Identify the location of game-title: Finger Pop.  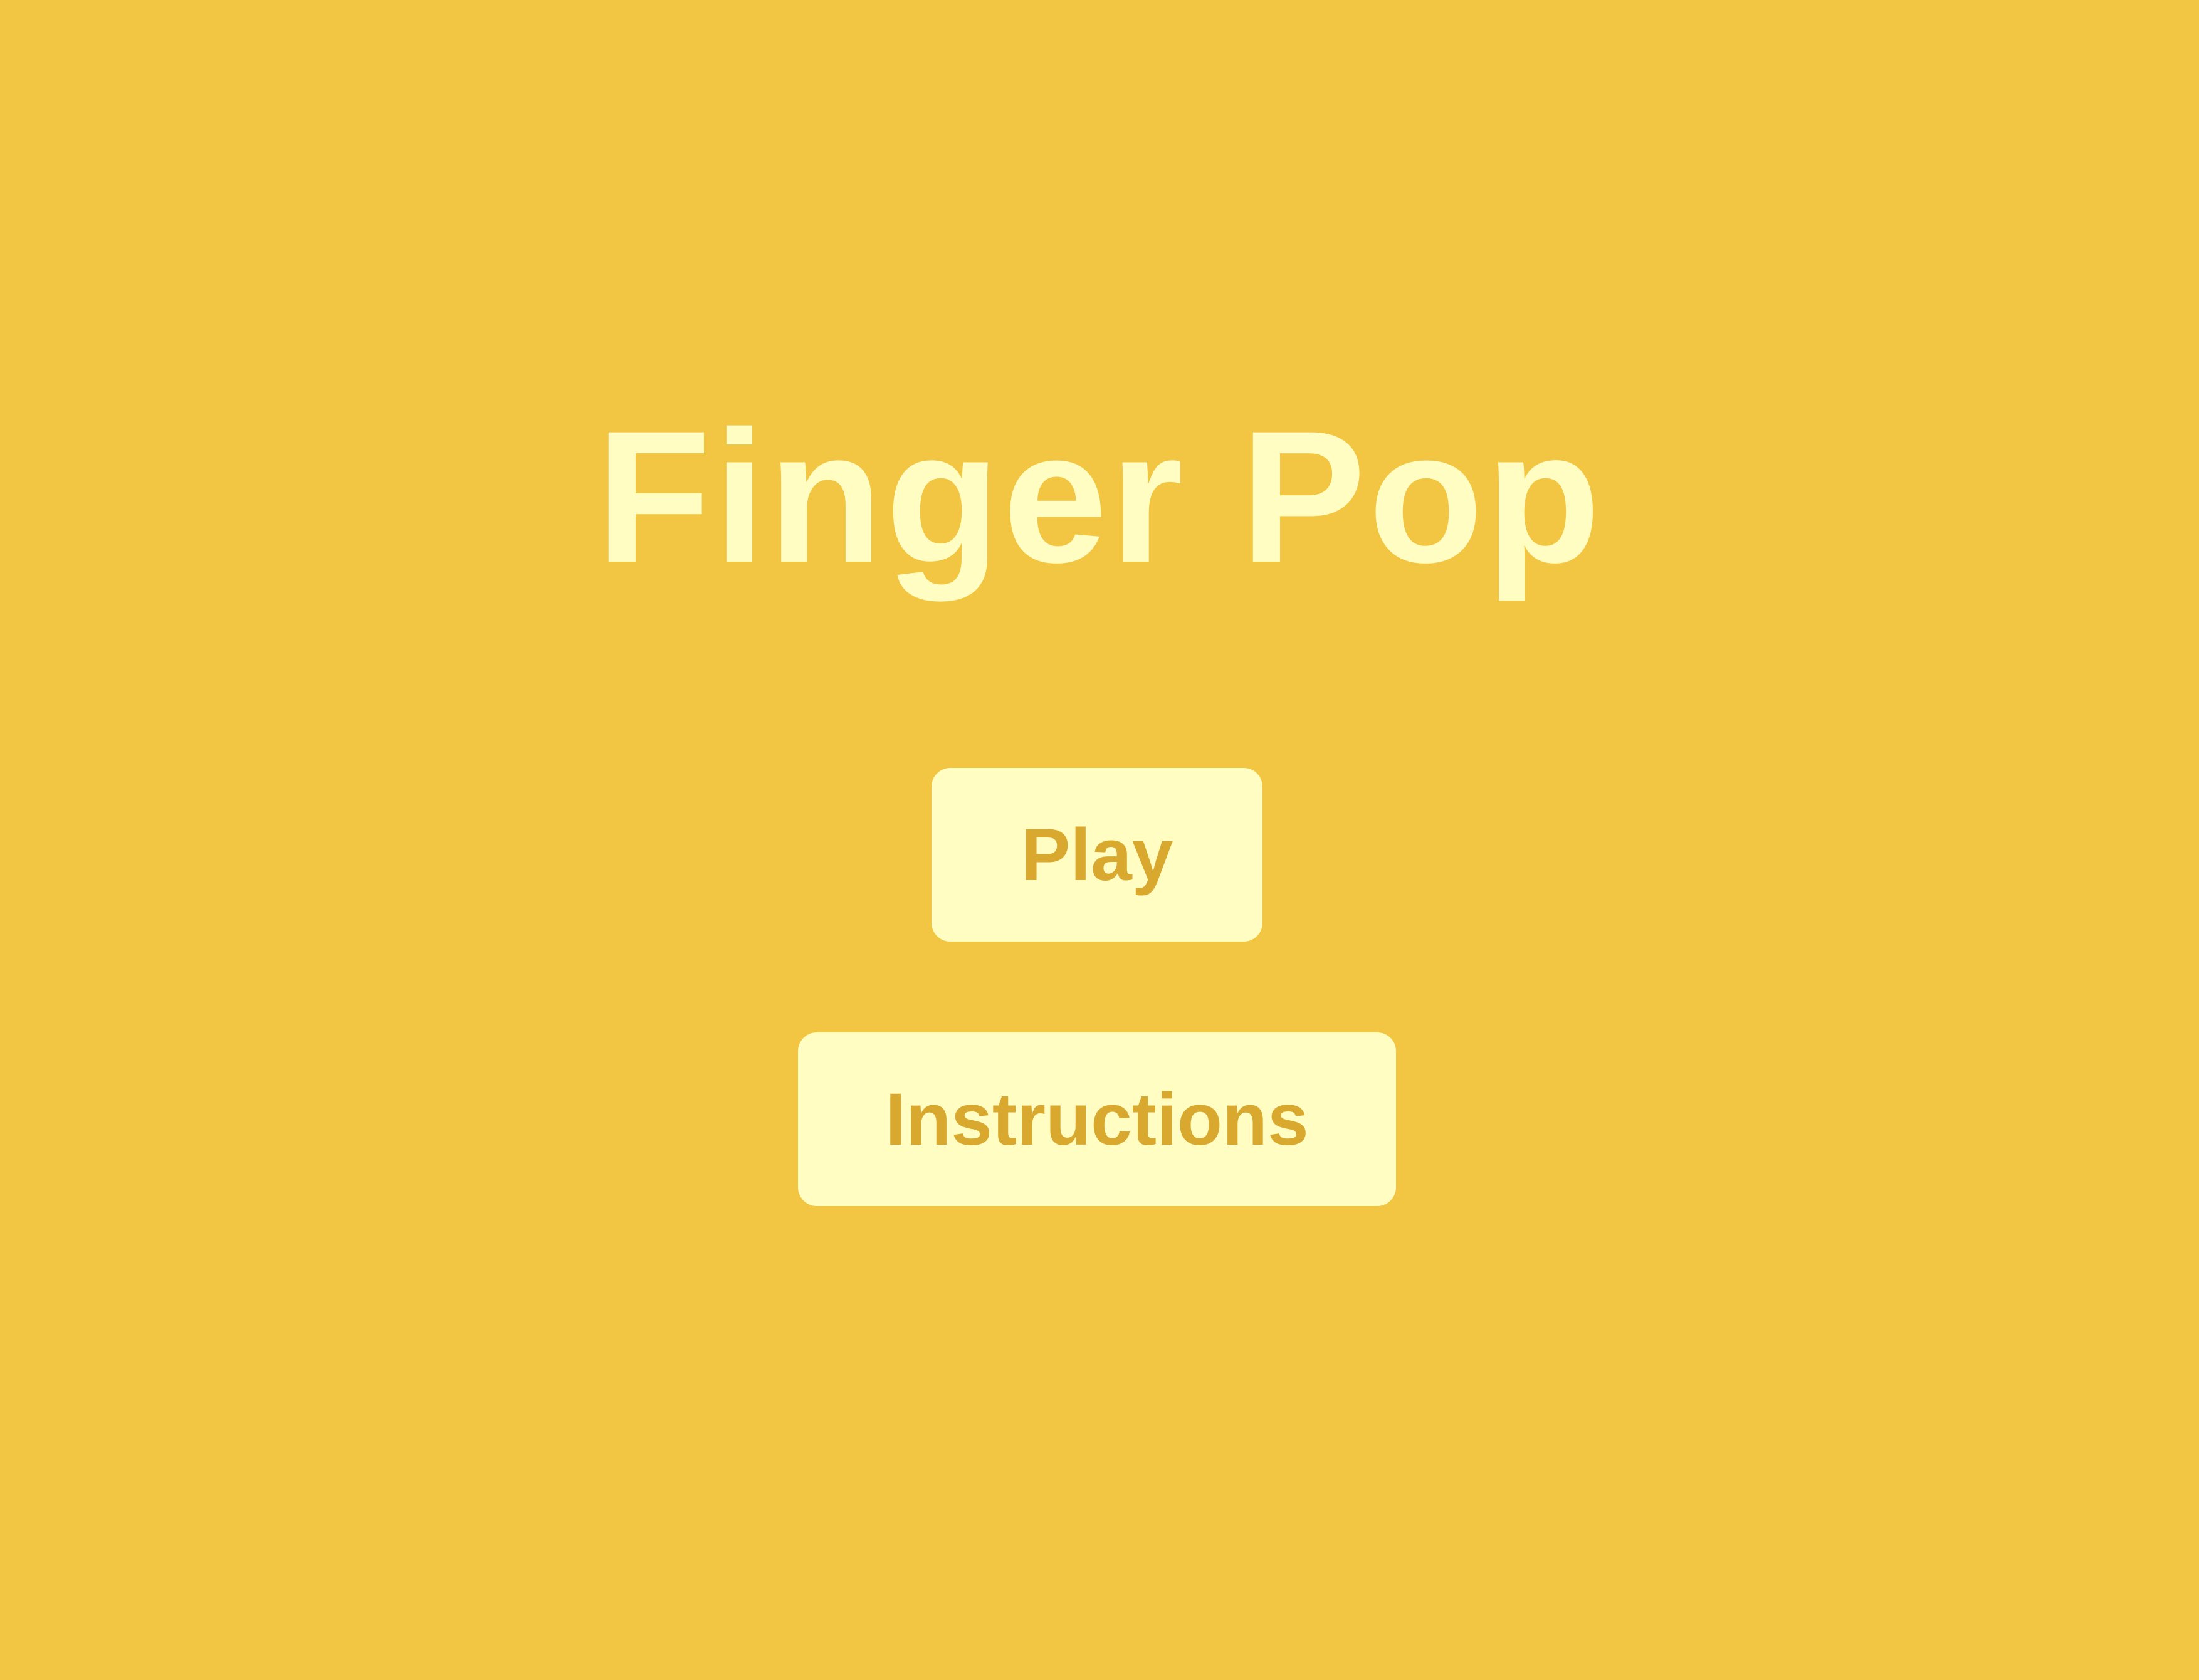
(1099, 497).